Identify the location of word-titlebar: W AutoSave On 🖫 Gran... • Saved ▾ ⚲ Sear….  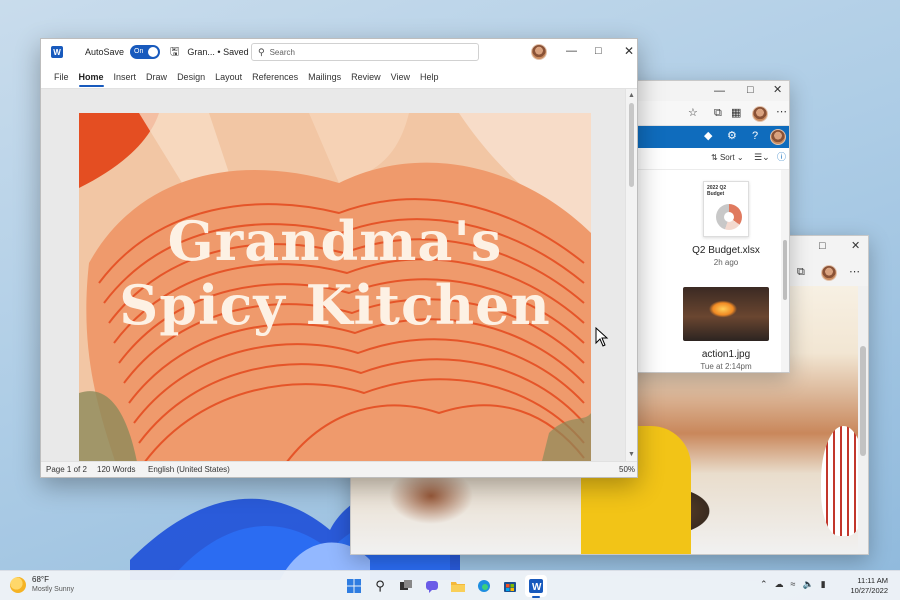
(339, 52).